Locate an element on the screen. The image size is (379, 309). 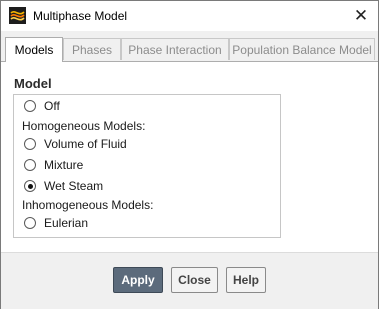
tab-models: Models is located at coordinates (34, 49).